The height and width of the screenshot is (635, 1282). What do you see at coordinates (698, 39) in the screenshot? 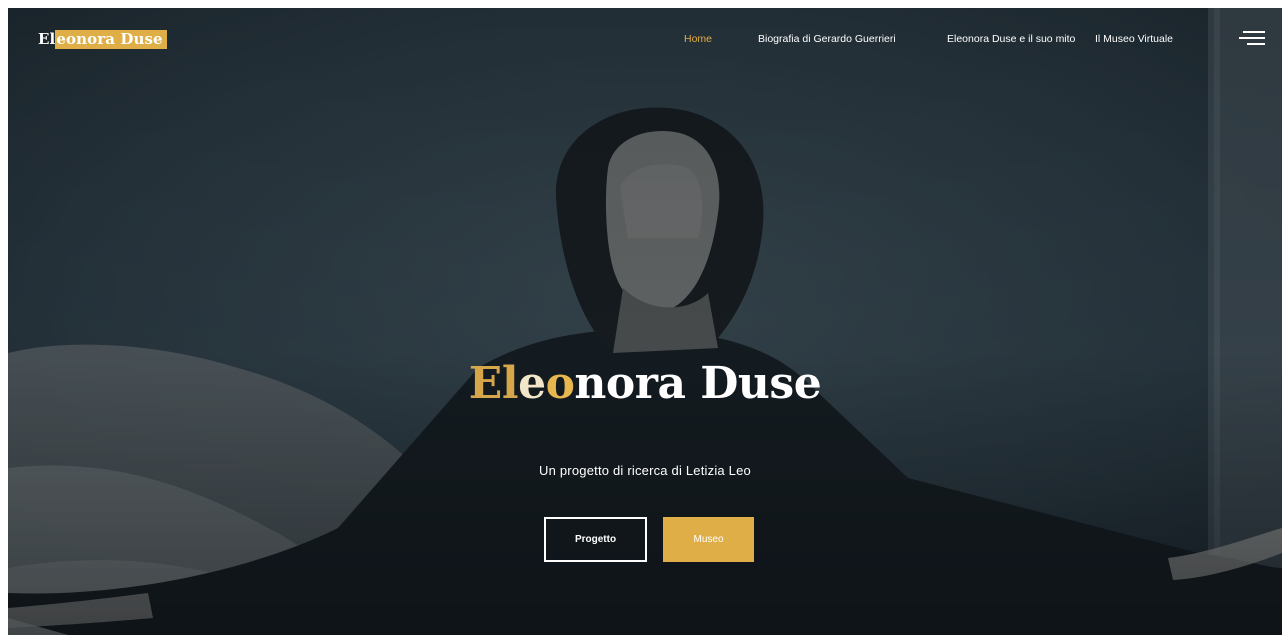
I see `nav-item-home: Home` at bounding box center [698, 39].